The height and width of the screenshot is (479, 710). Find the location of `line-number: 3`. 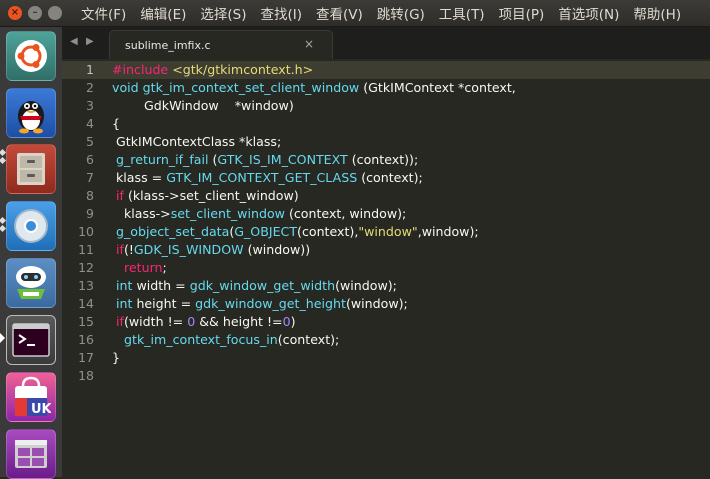

line-number: 3 is located at coordinates (90, 105).